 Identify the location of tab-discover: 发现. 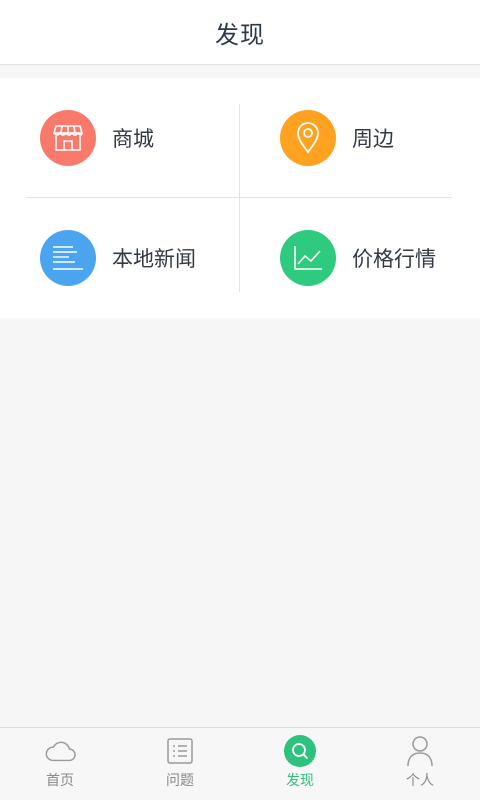
(300, 764).